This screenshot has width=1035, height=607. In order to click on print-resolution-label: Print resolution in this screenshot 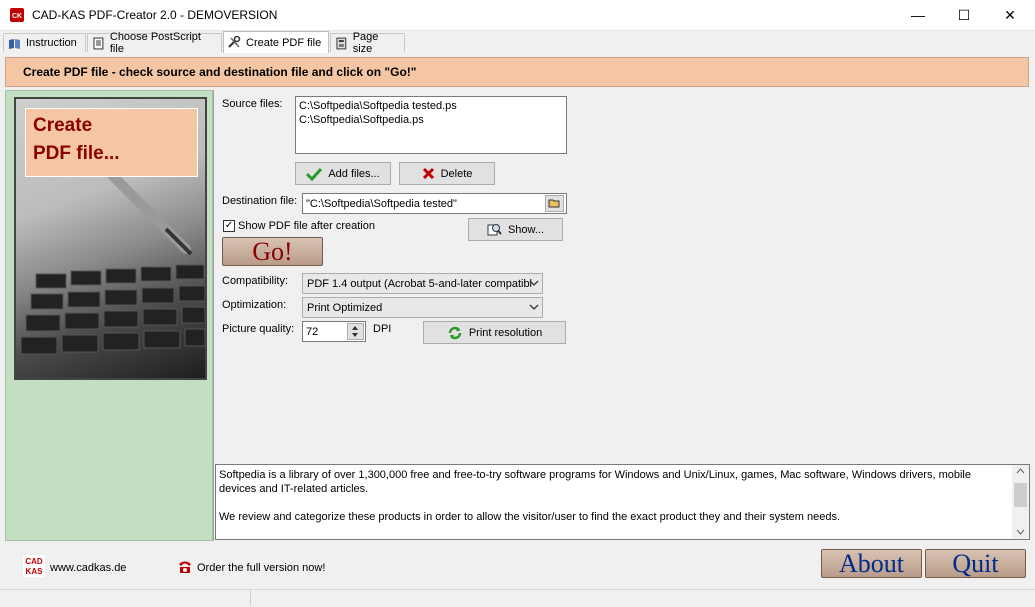, I will do `click(505, 332)`.